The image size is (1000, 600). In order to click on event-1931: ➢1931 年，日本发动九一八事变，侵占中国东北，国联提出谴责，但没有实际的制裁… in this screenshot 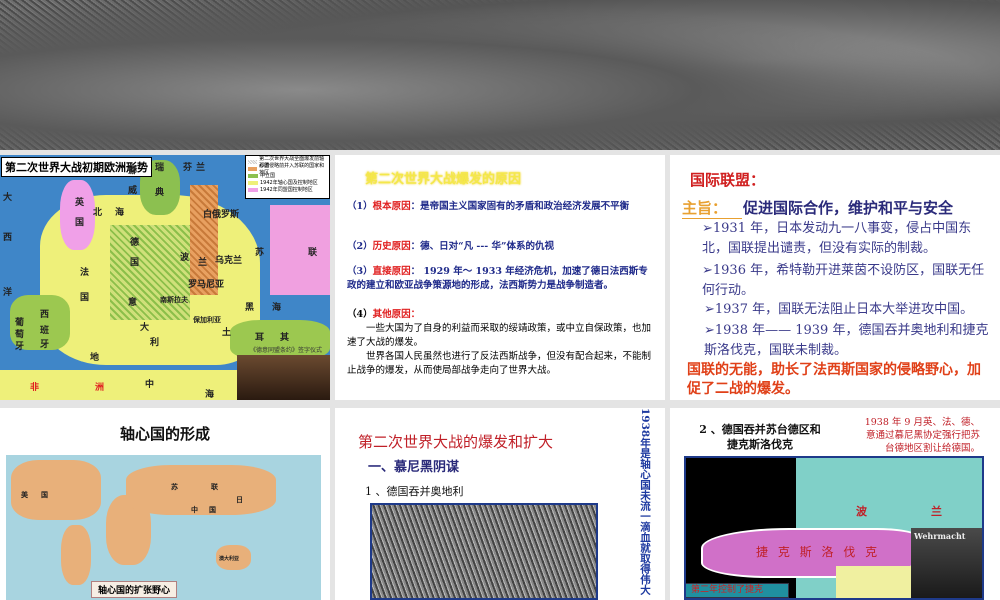, I will do `click(837, 238)`.